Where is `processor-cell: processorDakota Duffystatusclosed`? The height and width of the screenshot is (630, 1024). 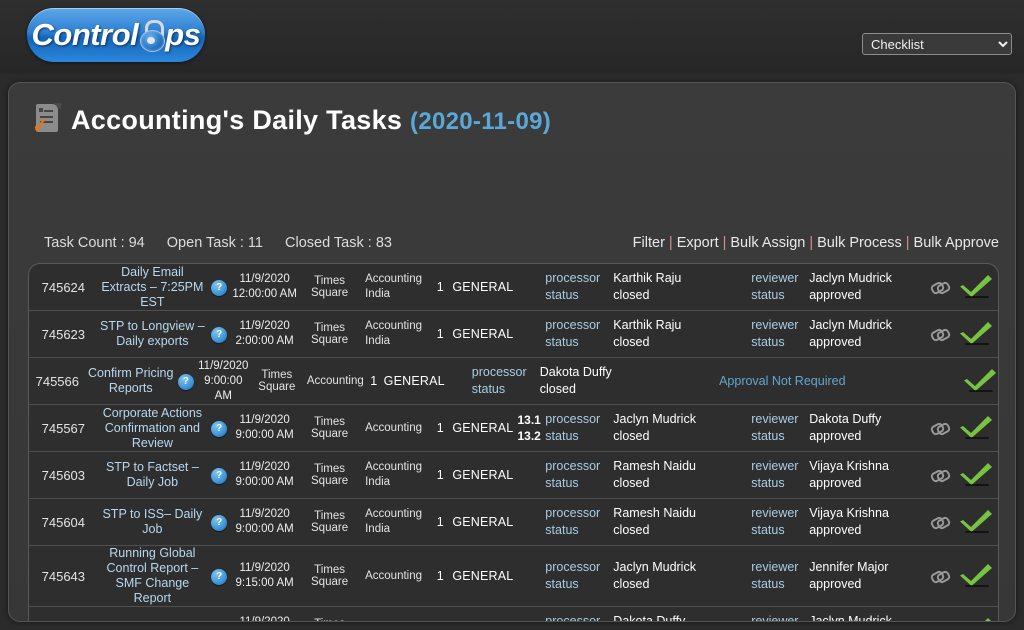
processor-cell: processorDakota Duffystatusclosed is located at coordinates (648, 617).